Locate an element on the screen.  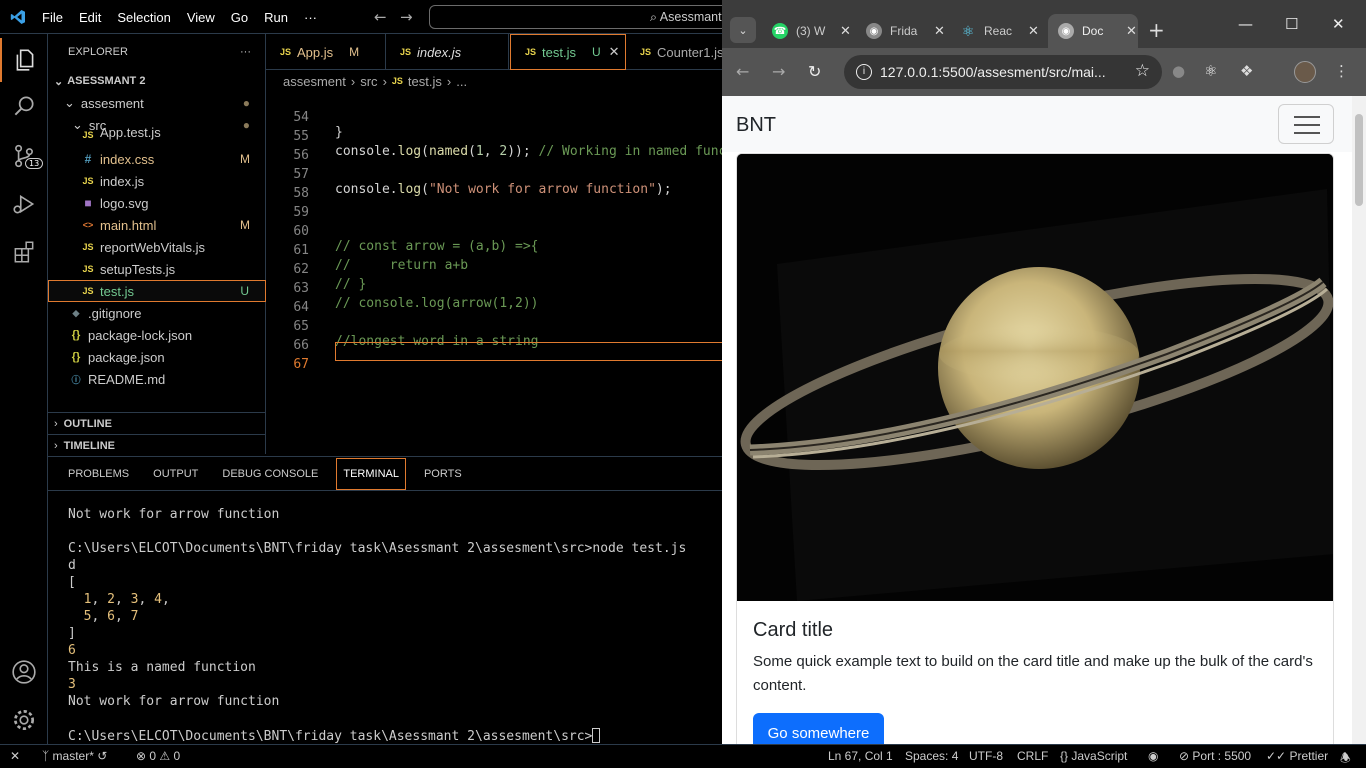
copilot-icon: ◉ is located at coordinates (1153, 756).